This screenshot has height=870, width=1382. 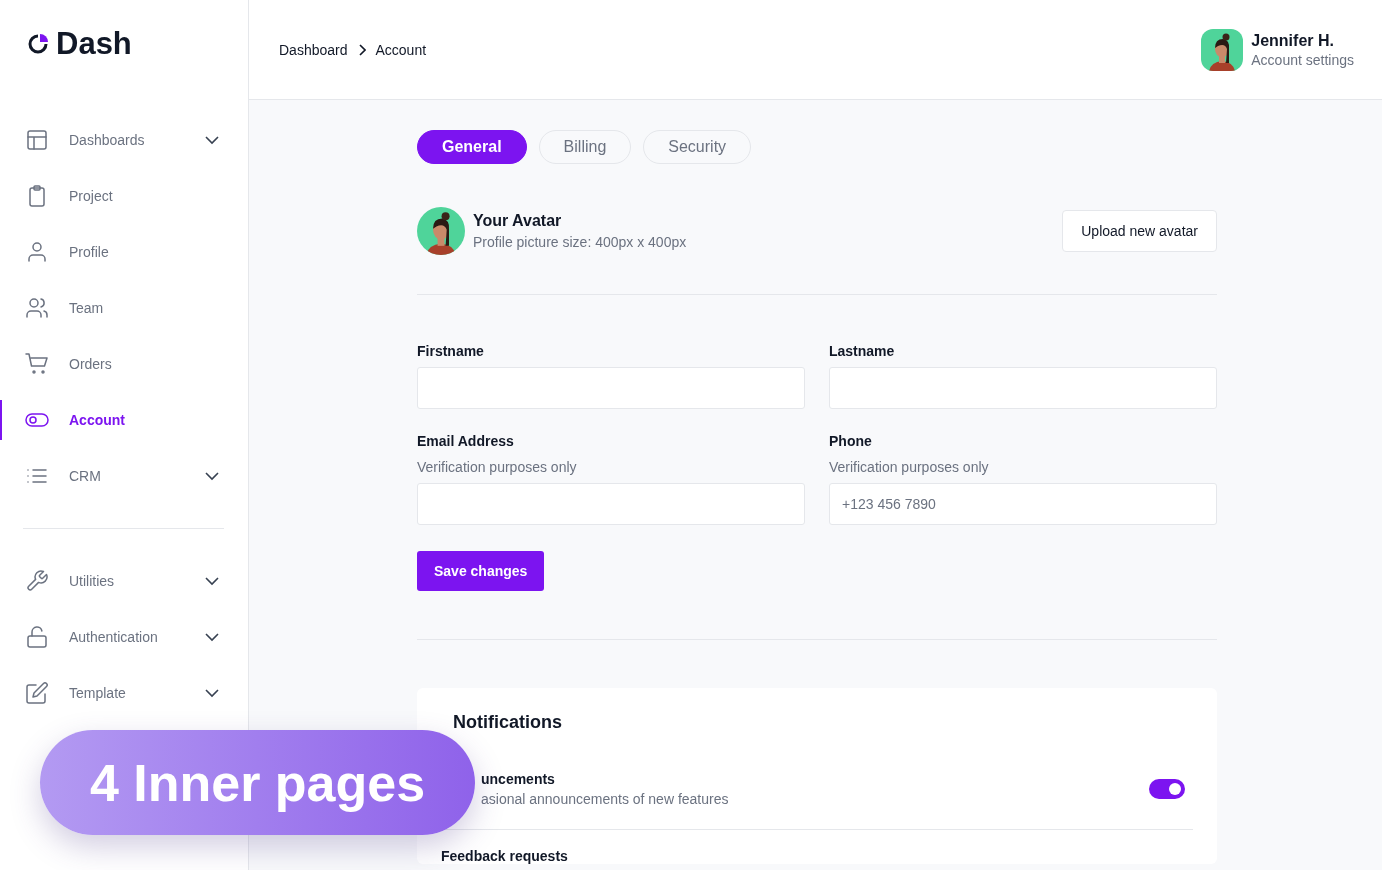 I want to click on upload-avatar-button: Upload new avatar, so click(x=1139, y=231).